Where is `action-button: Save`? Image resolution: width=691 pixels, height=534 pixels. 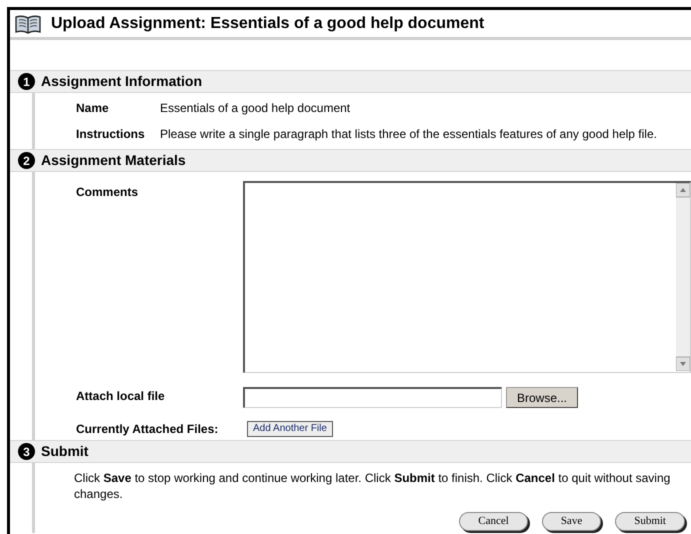 action-button: Save is located at coordinates (572, 521).